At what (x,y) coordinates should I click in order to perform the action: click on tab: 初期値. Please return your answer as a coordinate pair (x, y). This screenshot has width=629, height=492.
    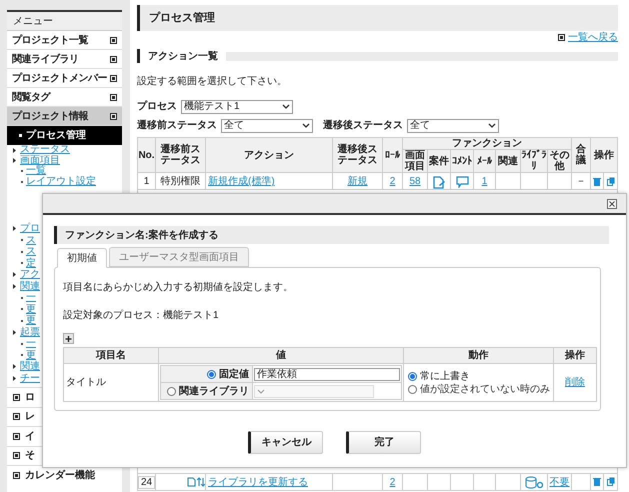
    Looking at the image, I should click on (82, 258).